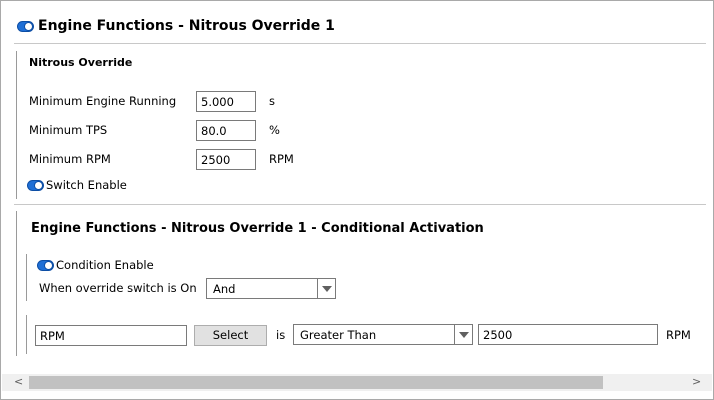 Image resolution: width=714 pixels, height=400 pixels. I want to click on scroll-left-icon: <, so click(18, 381).